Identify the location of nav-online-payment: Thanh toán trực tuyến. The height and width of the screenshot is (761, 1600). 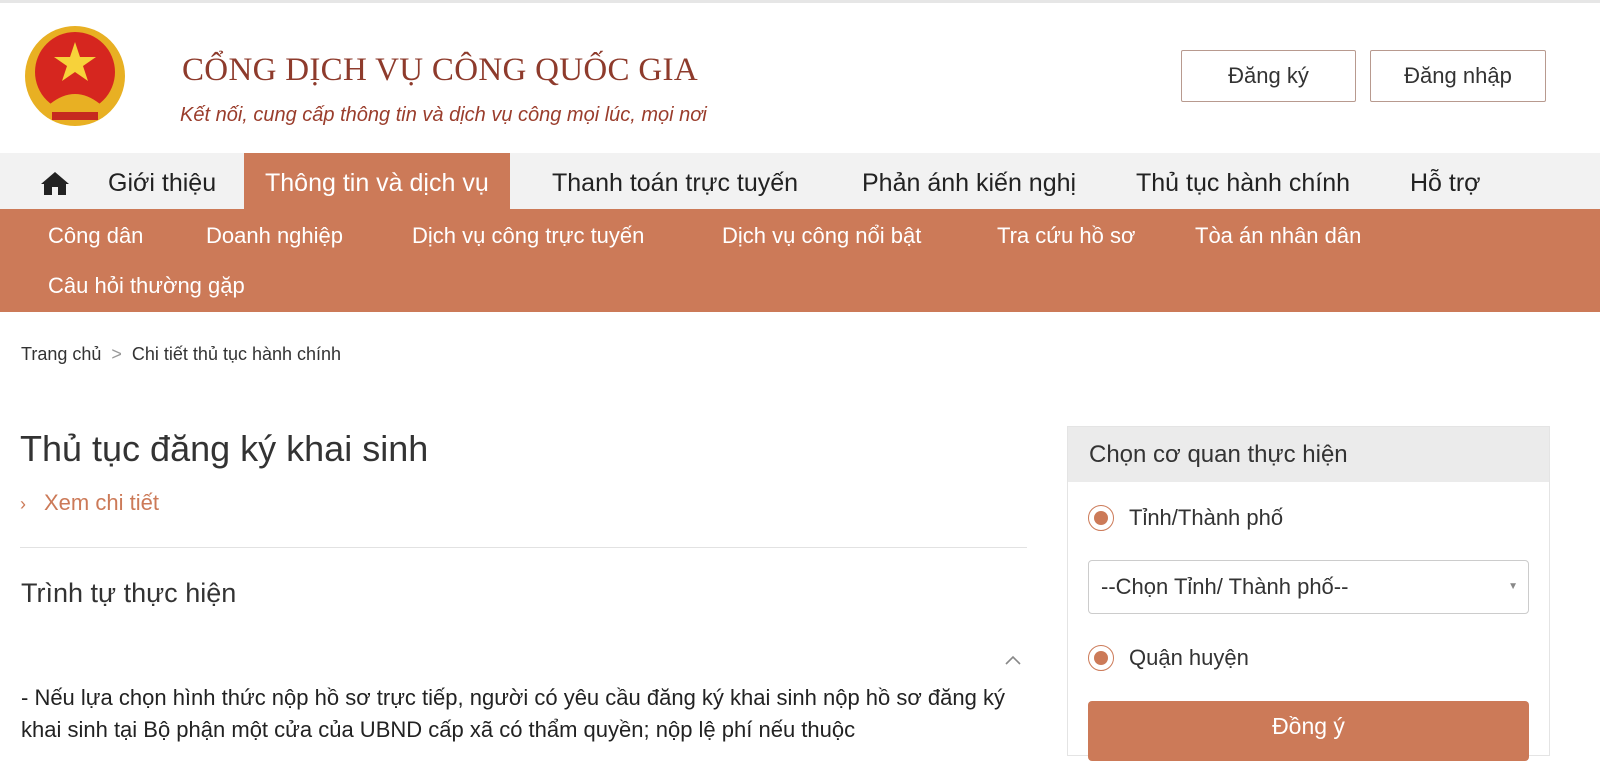
(675, 181).